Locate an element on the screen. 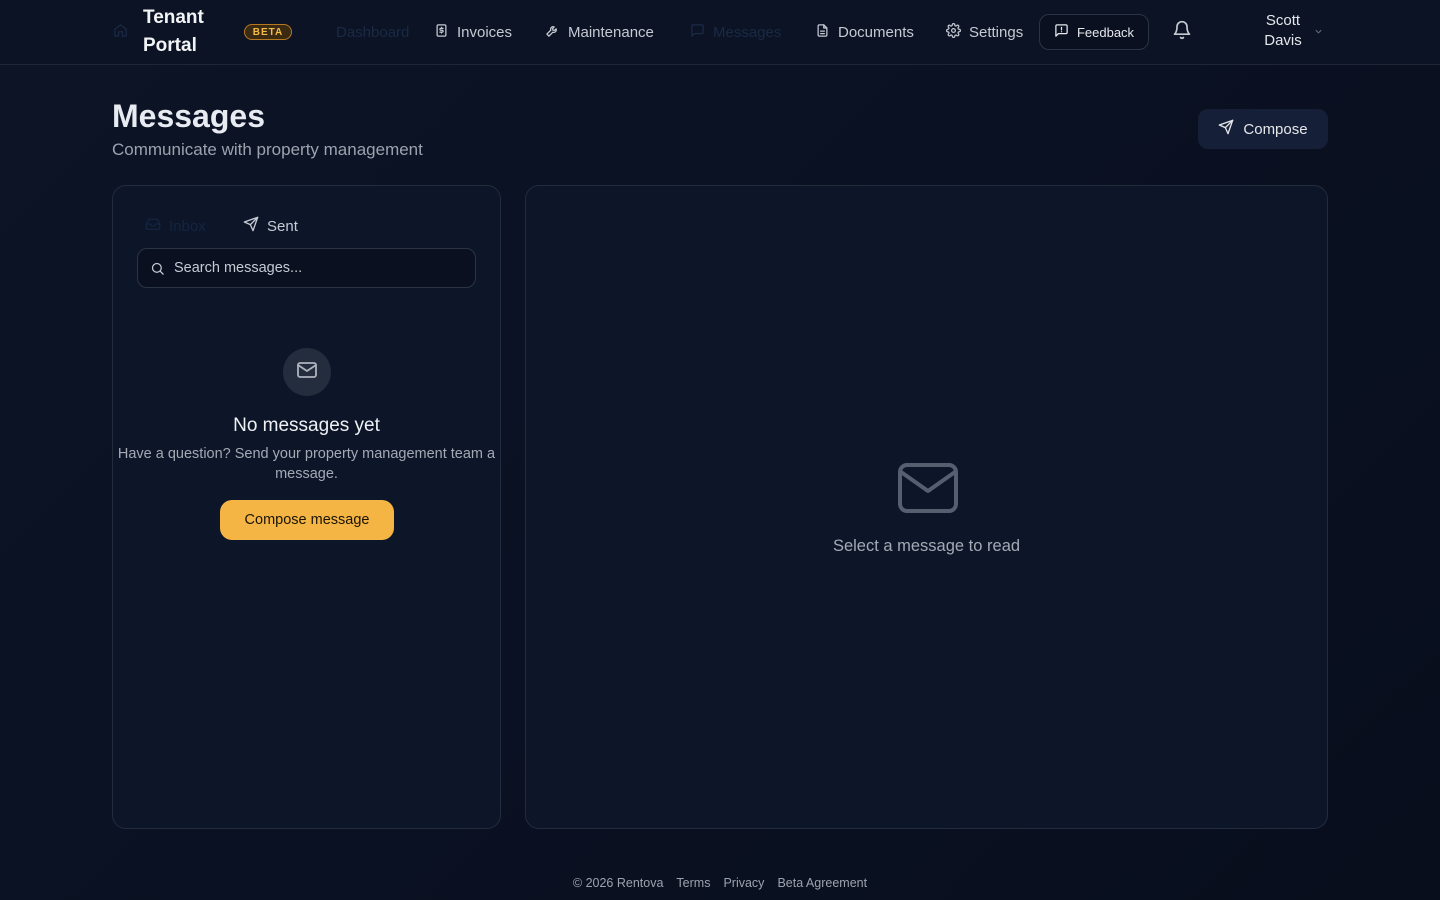 The height and width of the screenshot is (900, 1440). nav-messages-label: Messages is located at coordinates (747, 32).